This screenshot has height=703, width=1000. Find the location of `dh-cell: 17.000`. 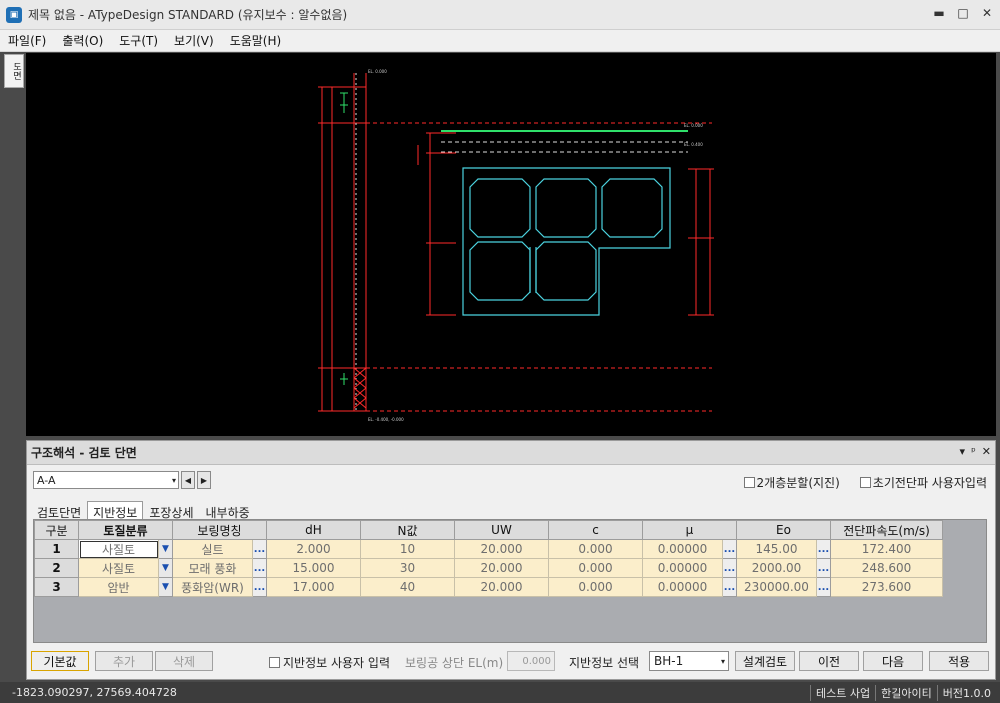

dh-cell: 17.000 is located at coordinates (313, 587).